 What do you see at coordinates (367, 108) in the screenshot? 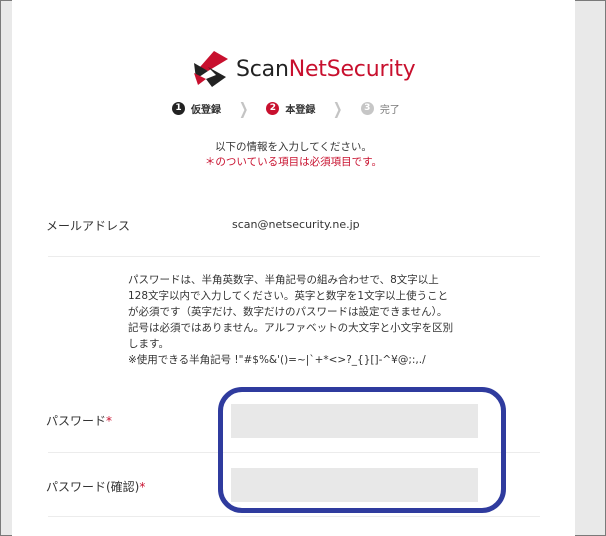
I see `step-number: 3` at bounding box center [367, 108].